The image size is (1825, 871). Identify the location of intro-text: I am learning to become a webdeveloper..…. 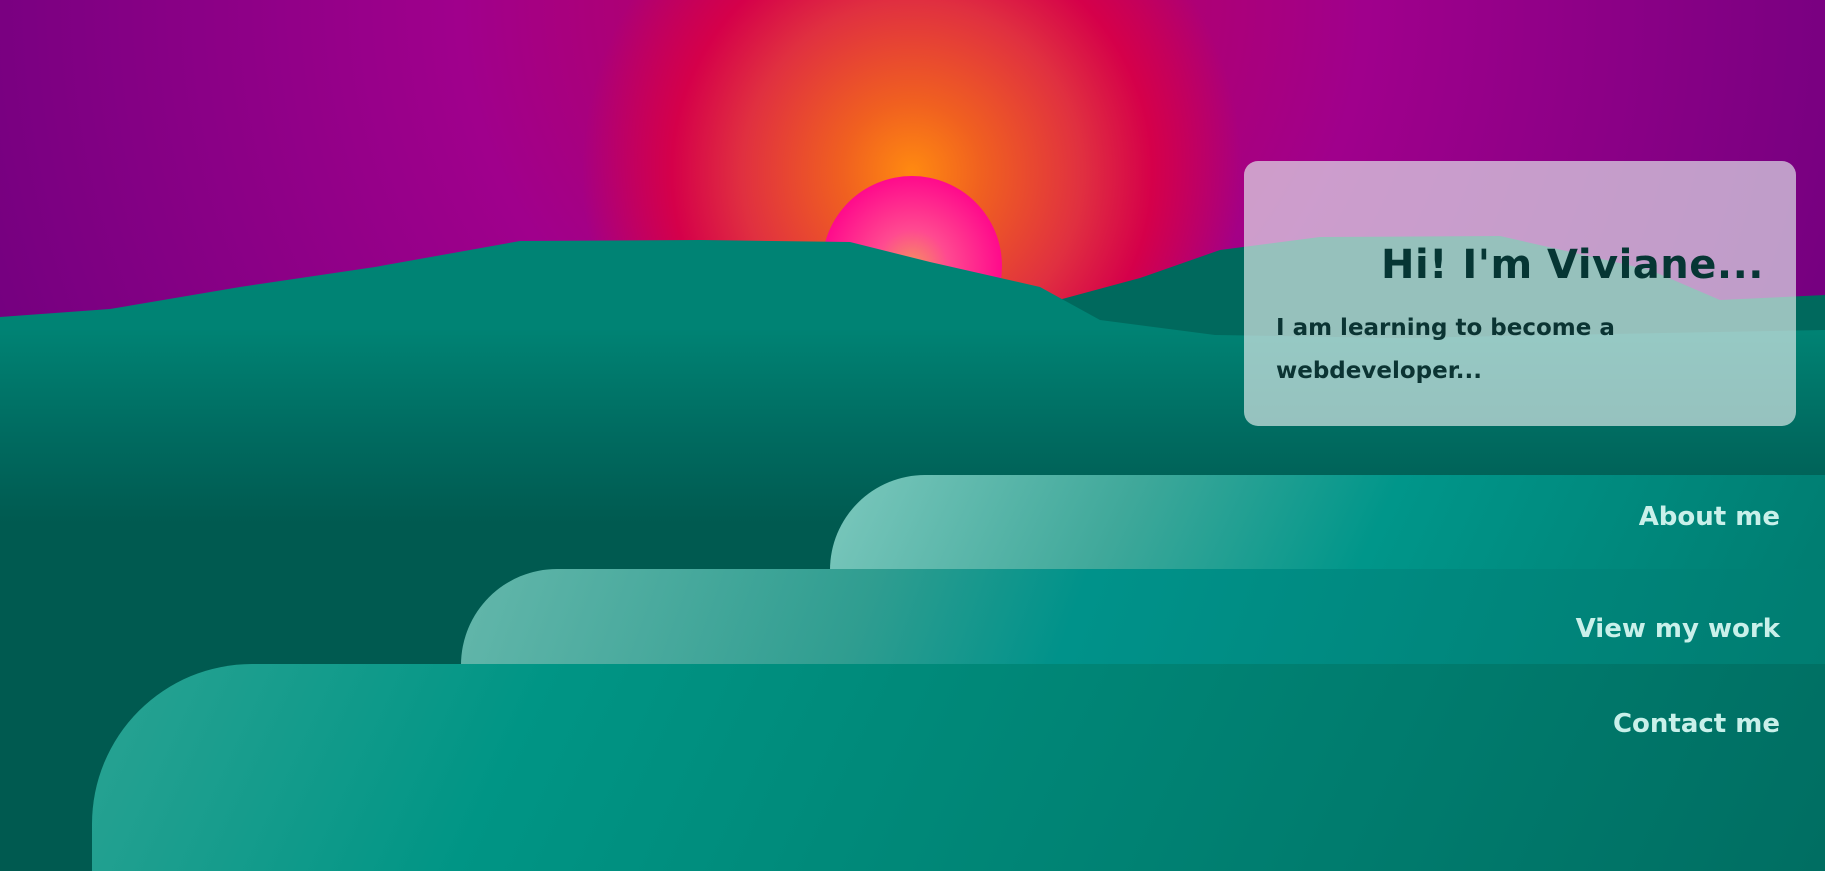
(1445, 349).